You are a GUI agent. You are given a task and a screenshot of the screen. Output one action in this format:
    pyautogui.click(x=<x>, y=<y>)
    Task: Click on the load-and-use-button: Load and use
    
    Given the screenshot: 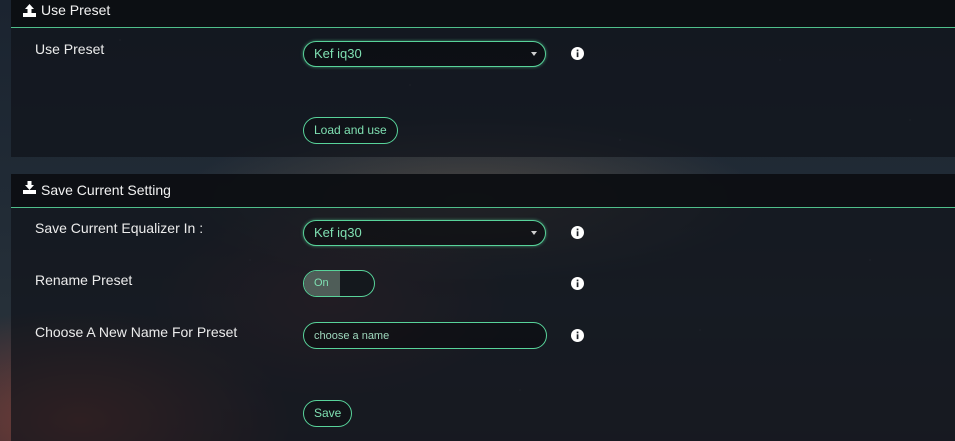 What is the action you would take?
    pyautogui.click(x=350, y=130)
    